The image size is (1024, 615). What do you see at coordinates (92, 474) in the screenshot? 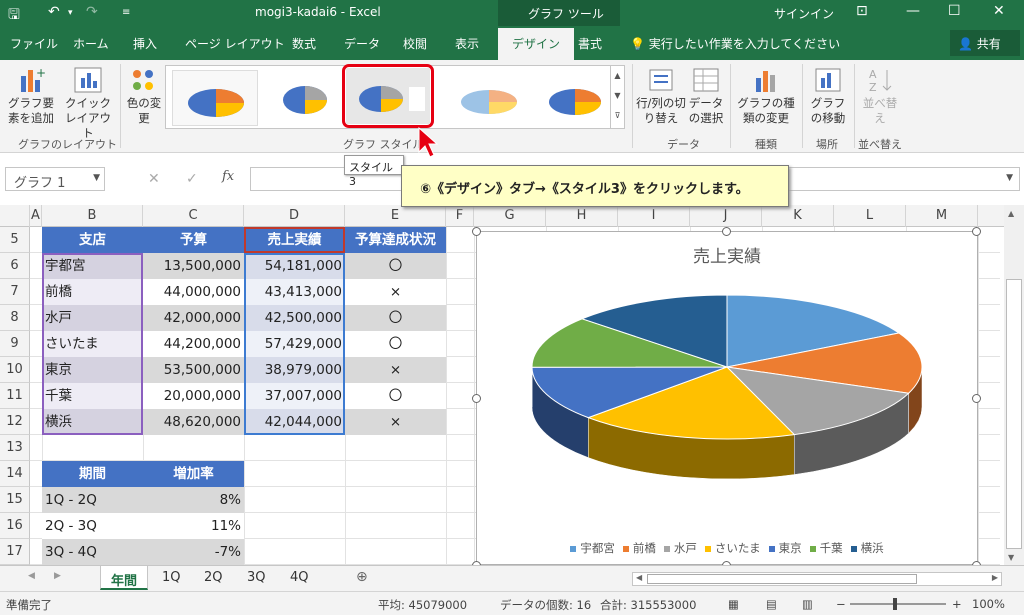
I see `table-header-cell: 期間` at bounding box center [92, 474].